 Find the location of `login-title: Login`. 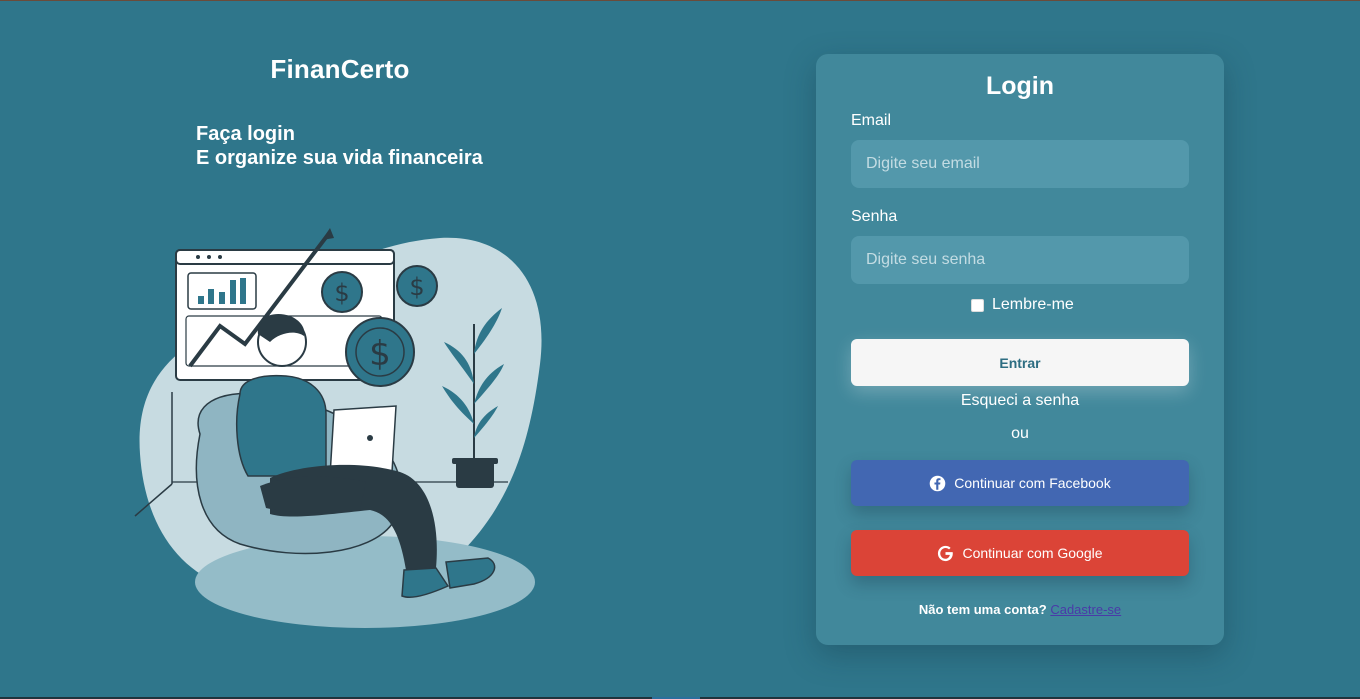

login-title: Login is located at coordinates (1020, 86).